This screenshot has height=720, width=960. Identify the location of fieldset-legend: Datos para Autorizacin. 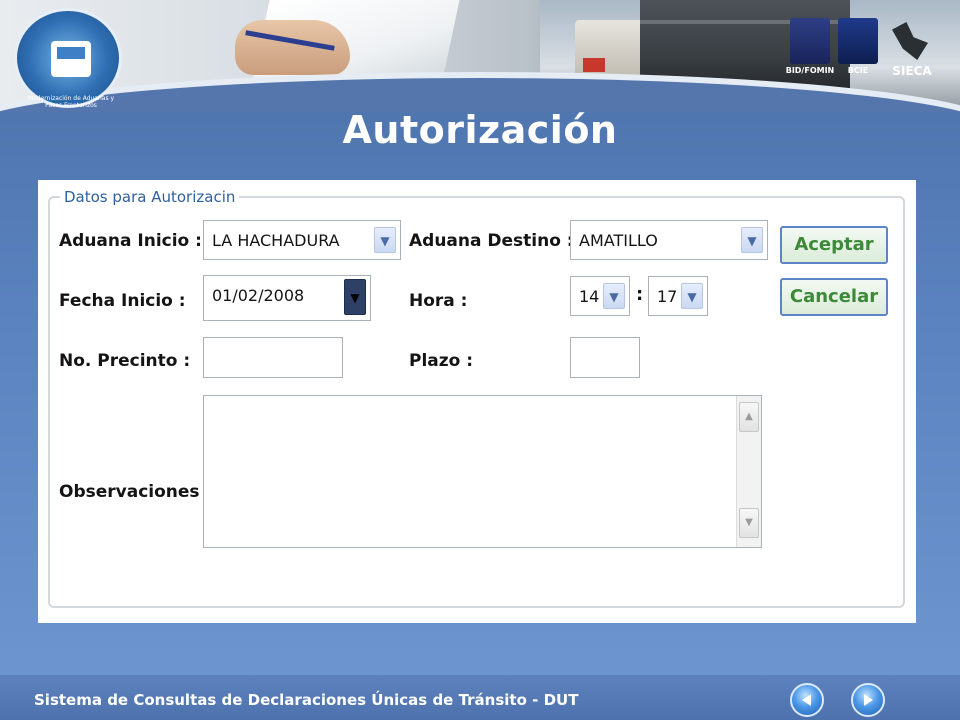
(150, 197).